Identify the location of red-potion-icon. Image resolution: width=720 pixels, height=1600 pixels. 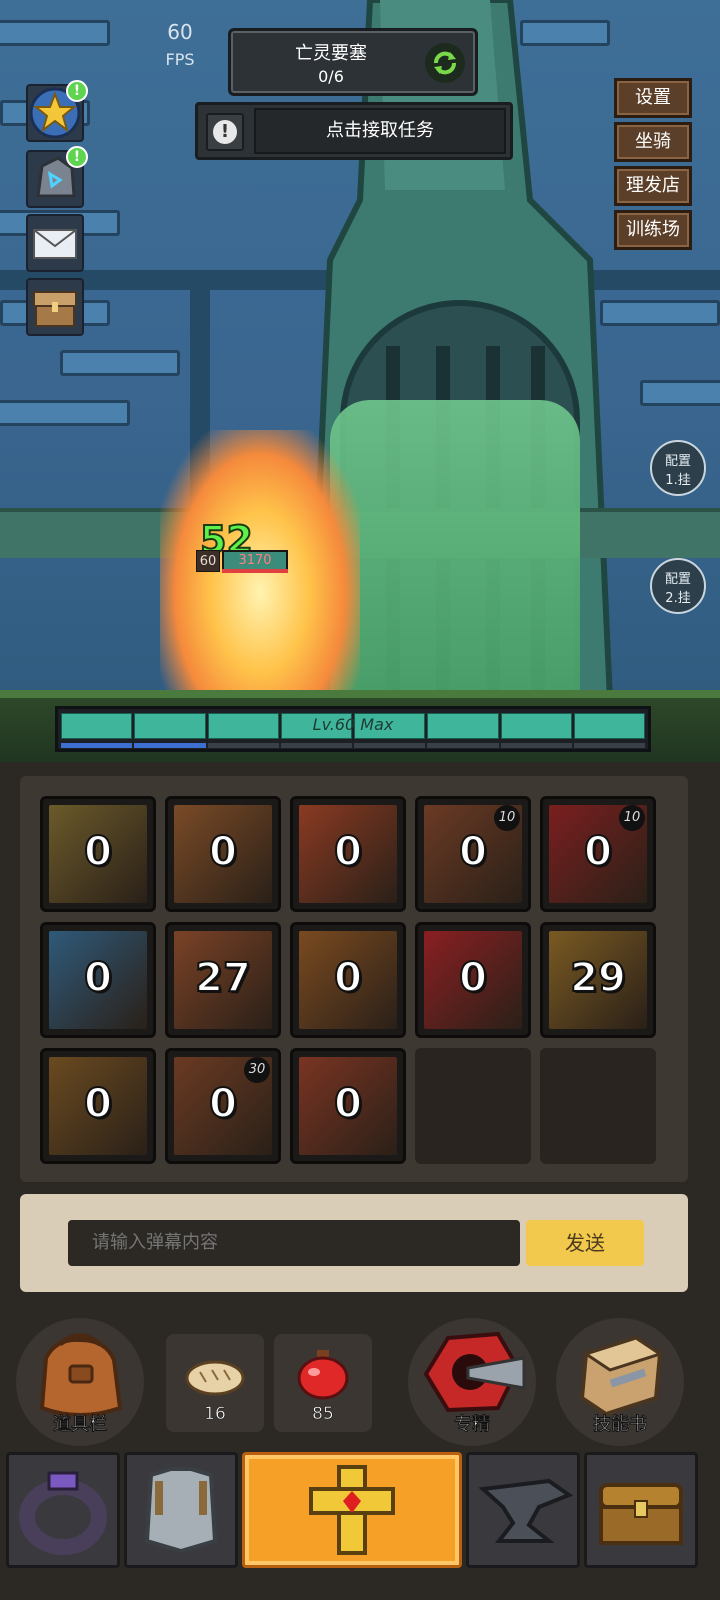
(323, 1375).